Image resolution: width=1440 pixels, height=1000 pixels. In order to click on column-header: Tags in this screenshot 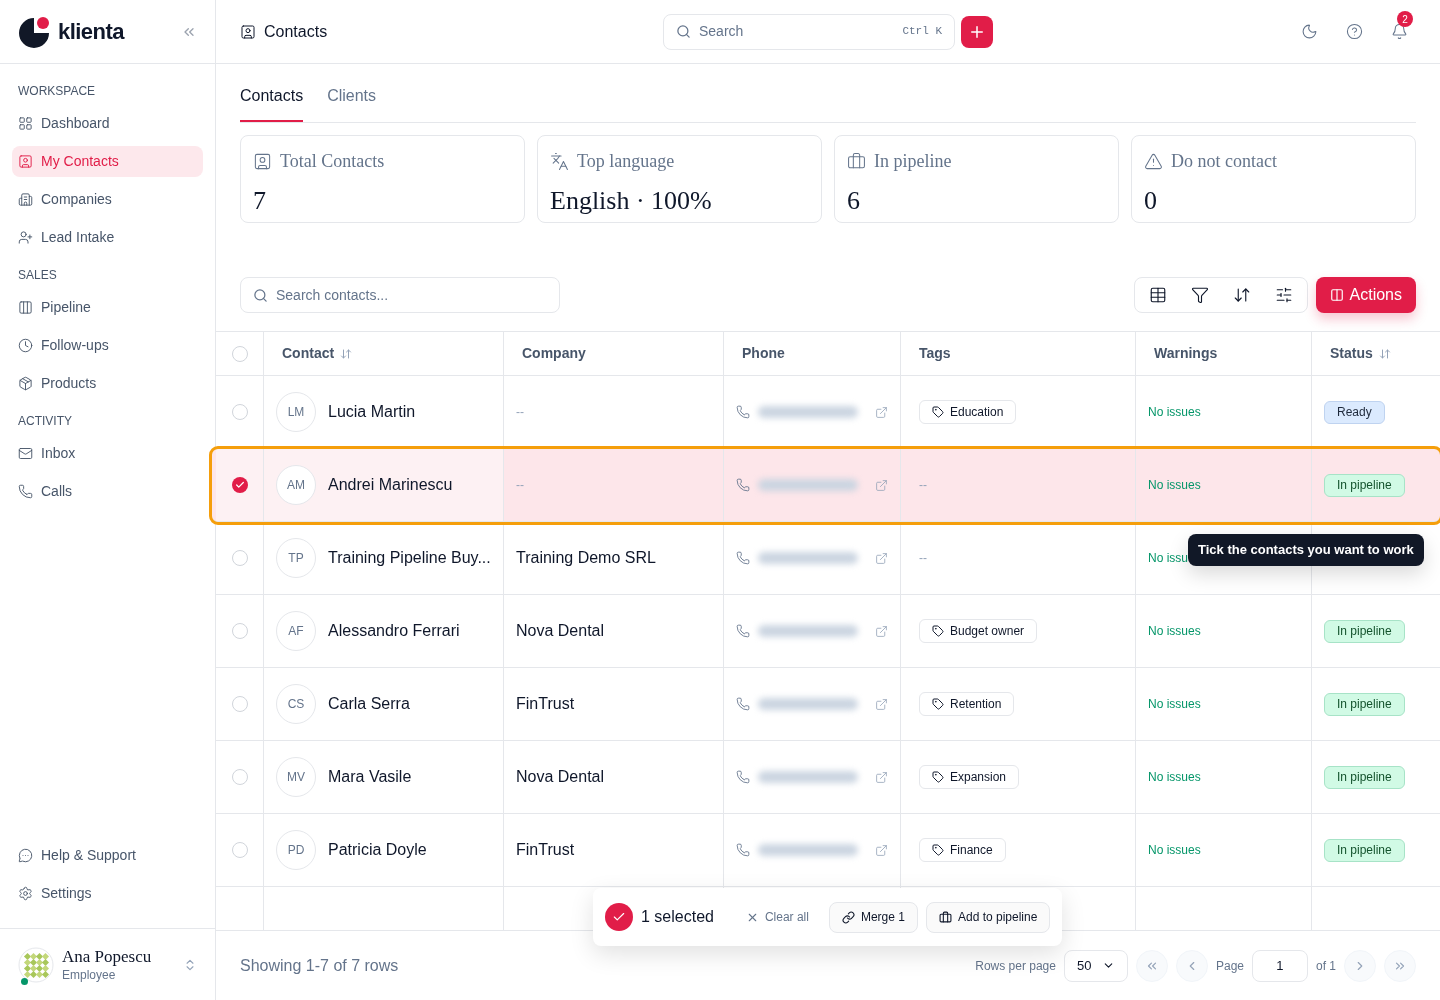, I will do `click(1018, 353)`.